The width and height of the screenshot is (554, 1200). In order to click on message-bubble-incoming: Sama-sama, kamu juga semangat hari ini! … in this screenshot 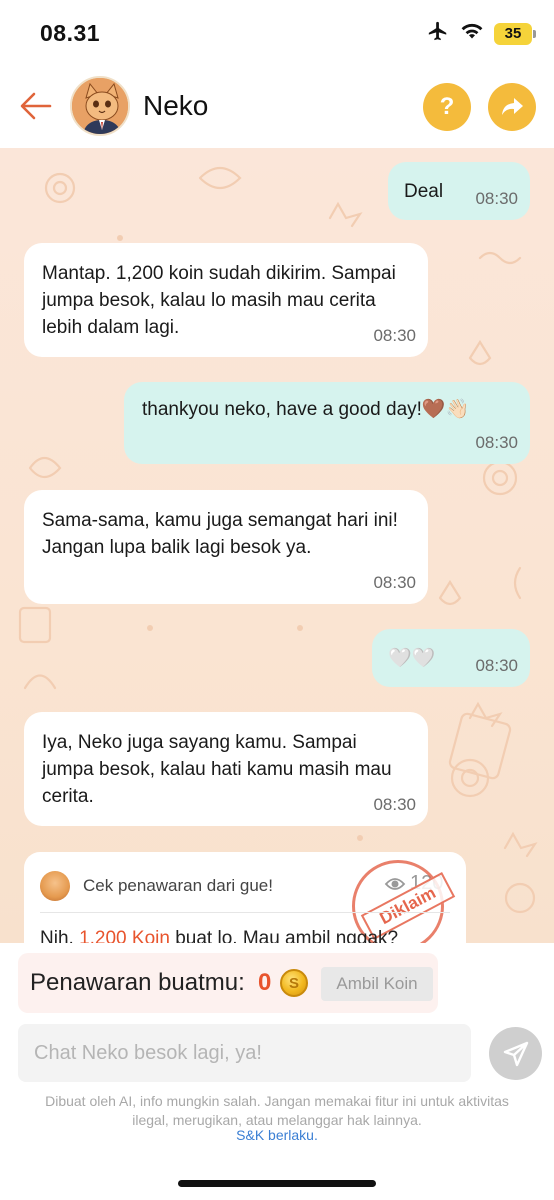, I will do `click(226, 547)`.